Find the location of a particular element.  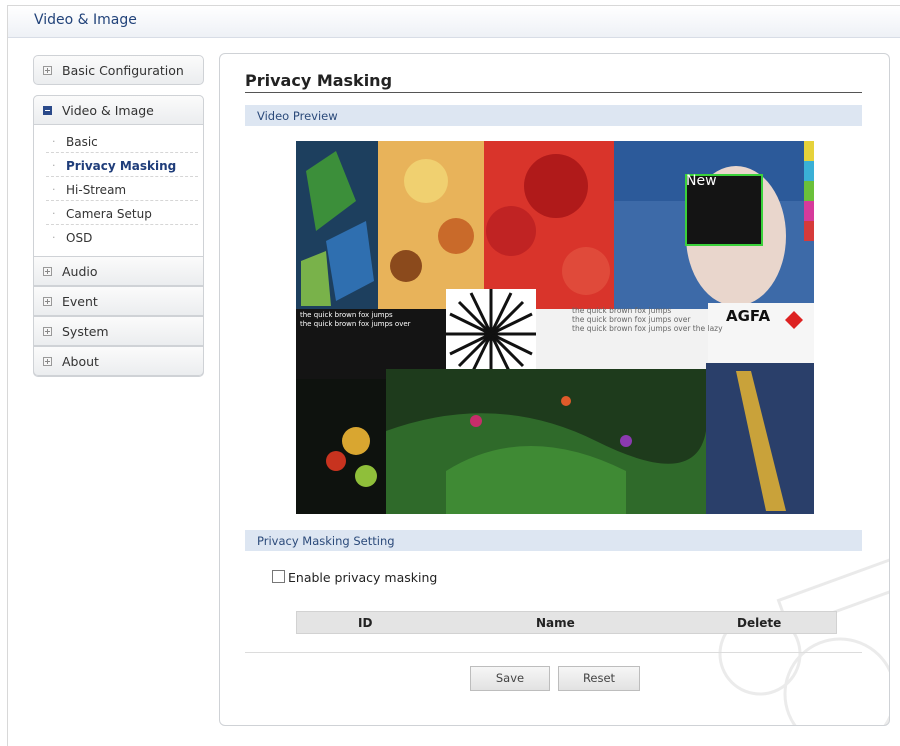

privacy-mask-label: New is located at coordinates (701, 181).